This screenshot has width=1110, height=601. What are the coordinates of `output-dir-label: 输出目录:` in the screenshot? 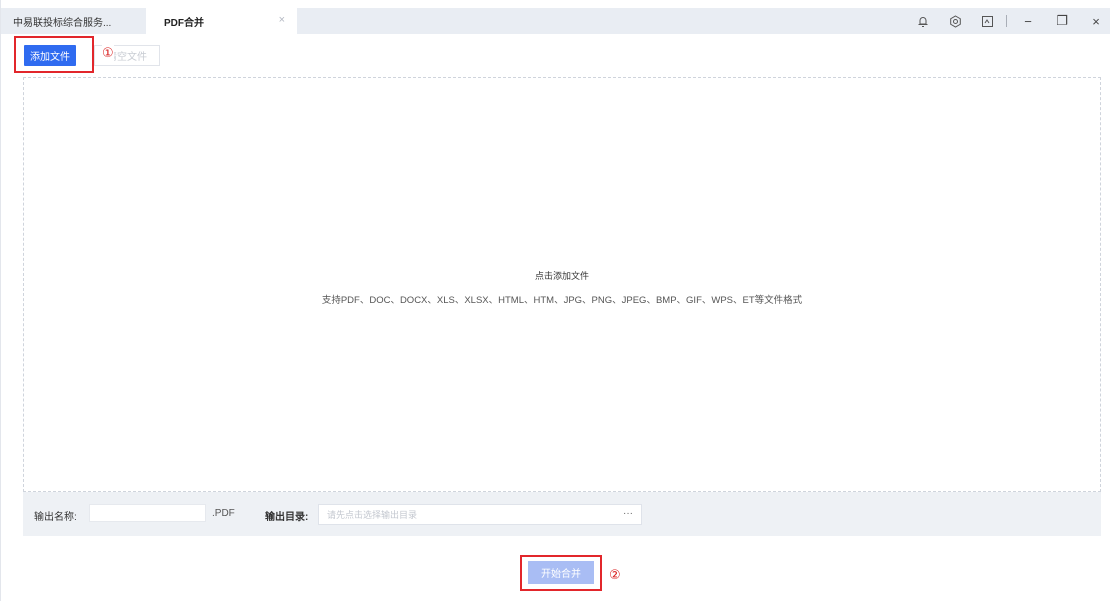 It's located at (287, 517).